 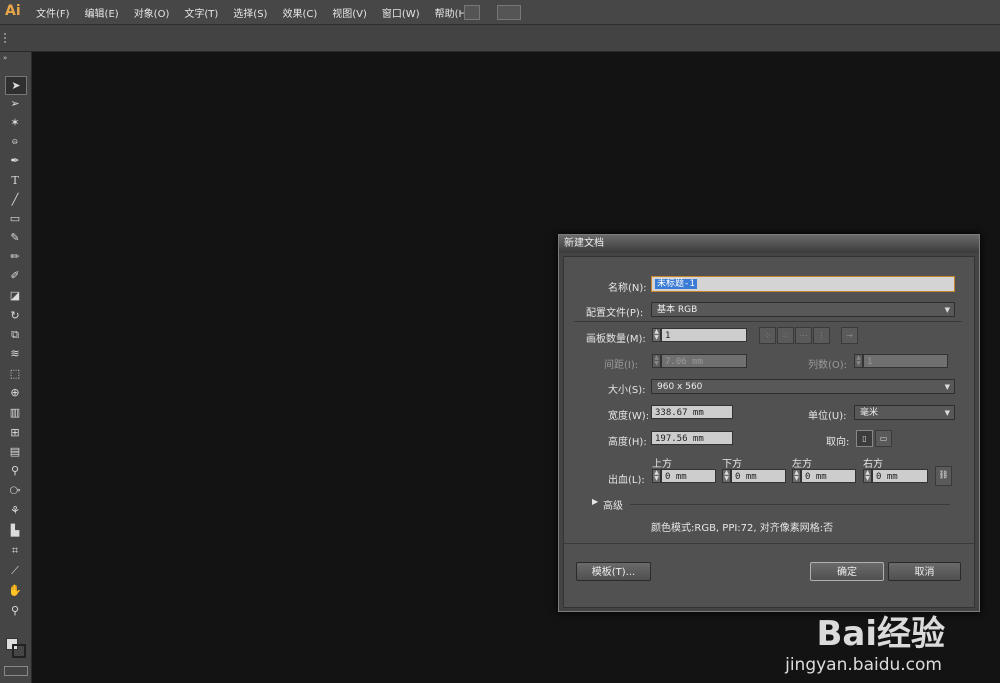 What do you see at coordinates (19, 651) in the screenshot?
I see `stroke-swatch-icon` at bounding box center [19, 651].